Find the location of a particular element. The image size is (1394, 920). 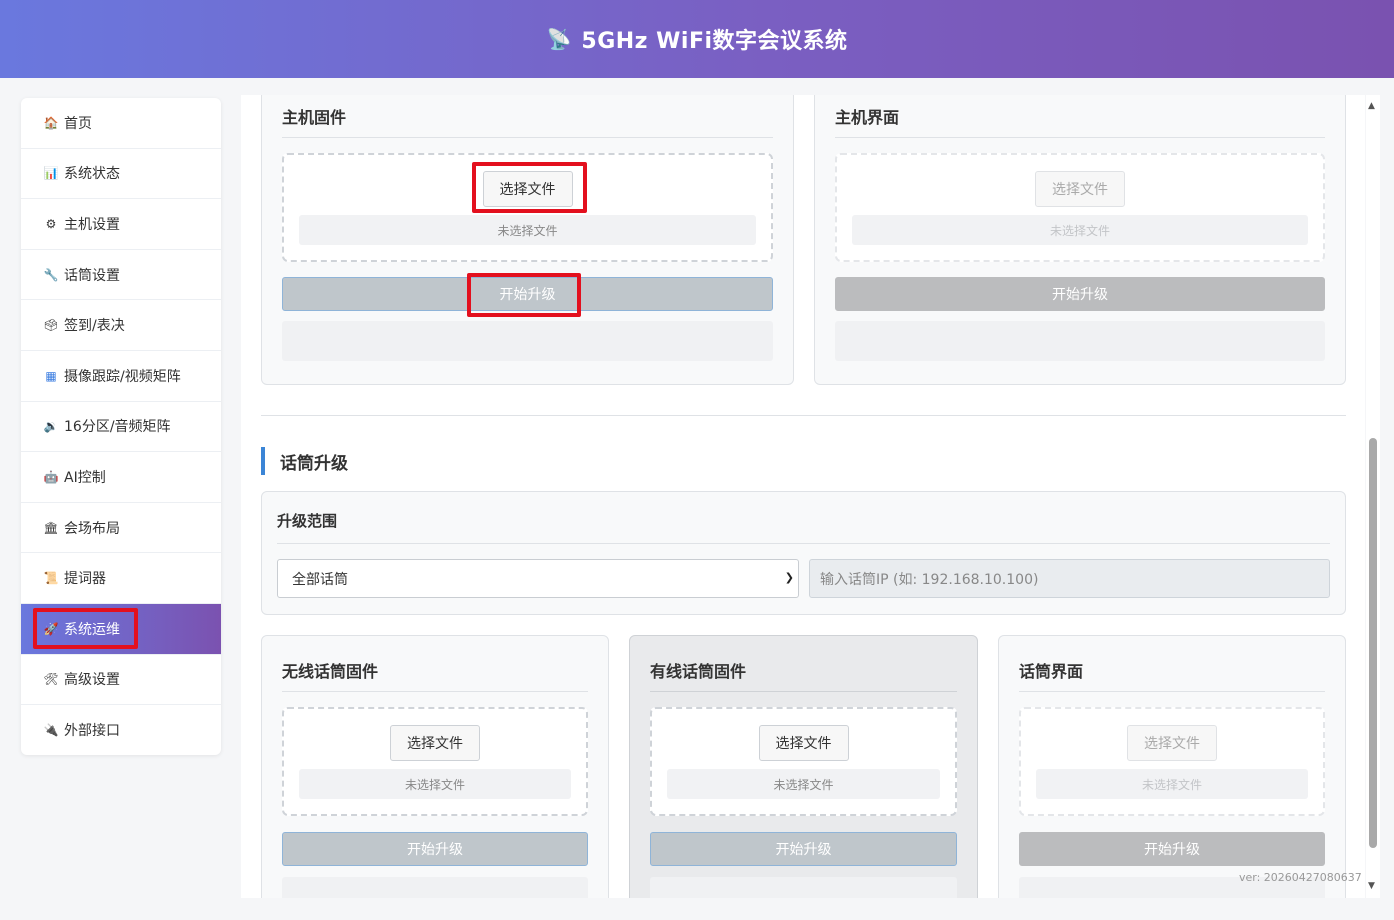

home-icon: 🏠 is located at coordinates (51, 122).